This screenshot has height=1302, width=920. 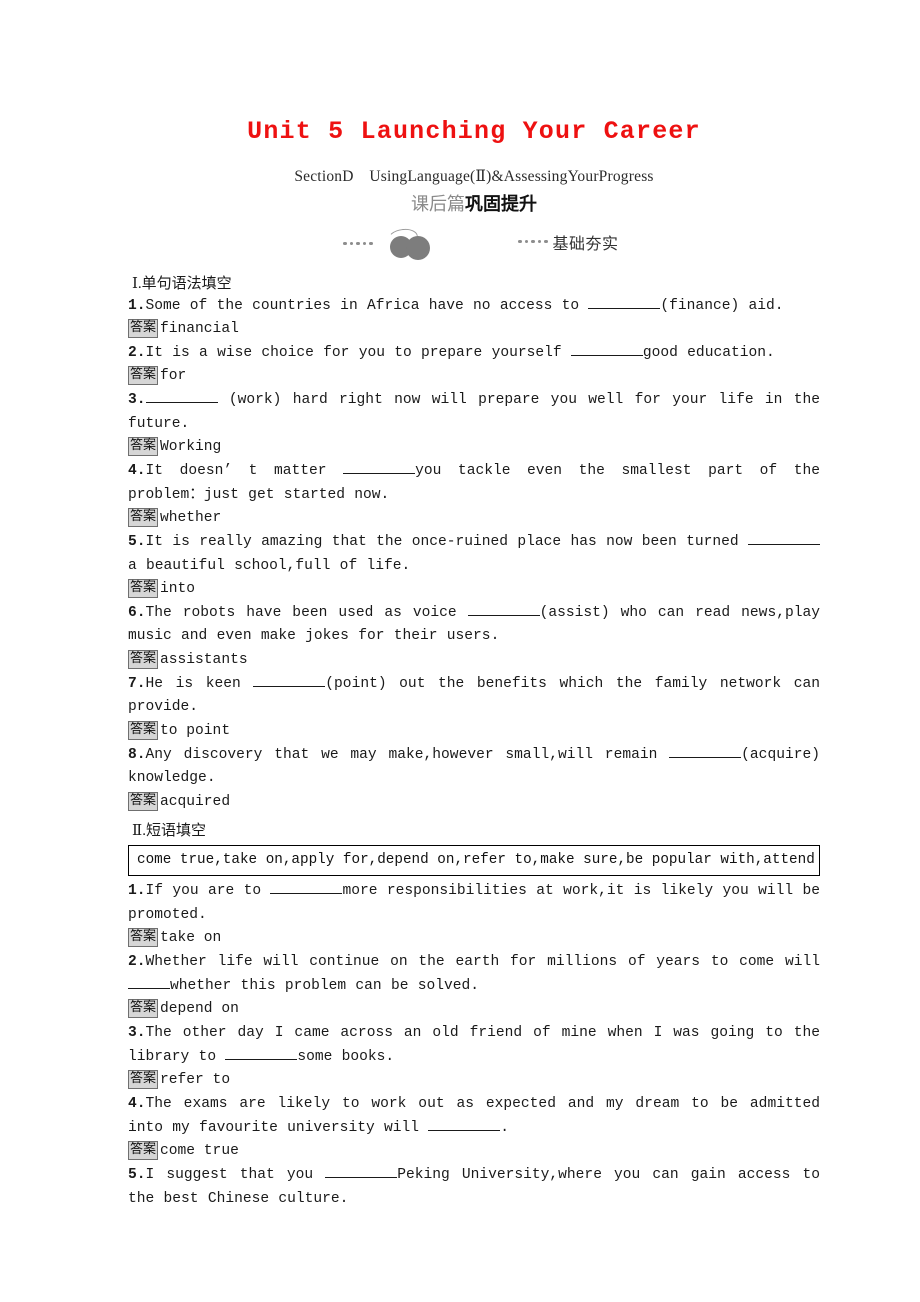 I want to click on question-text-before-blank: He is keen, so click(x=199, y=683).